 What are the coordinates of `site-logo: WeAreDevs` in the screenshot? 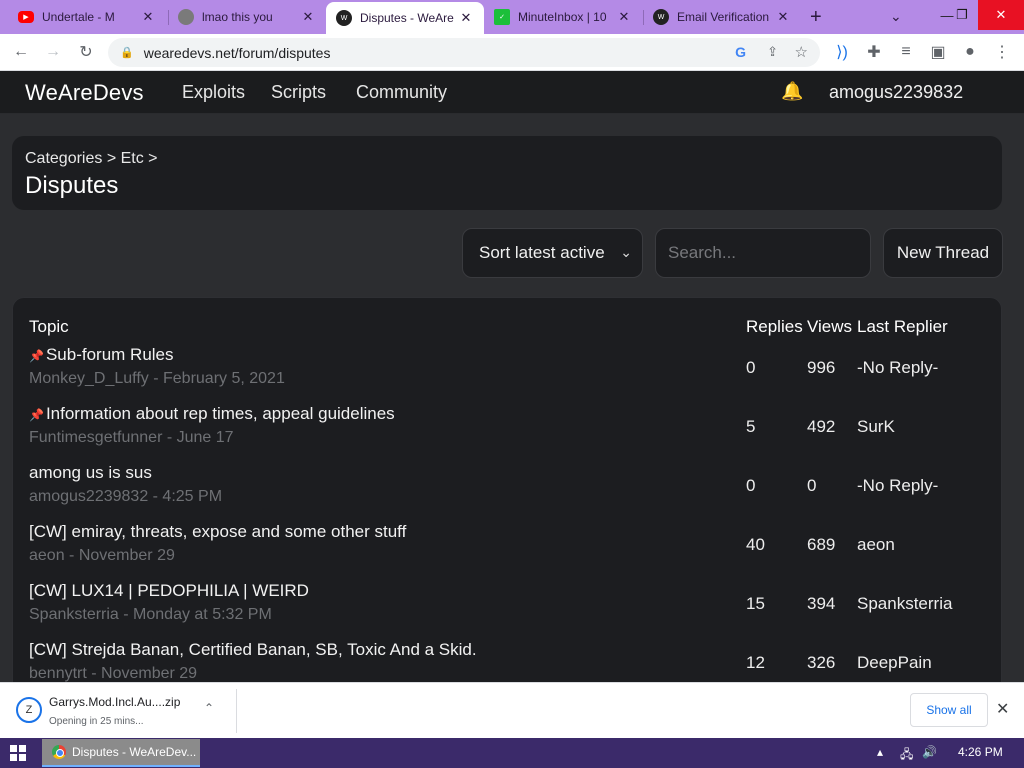 It's located at (84, 93).